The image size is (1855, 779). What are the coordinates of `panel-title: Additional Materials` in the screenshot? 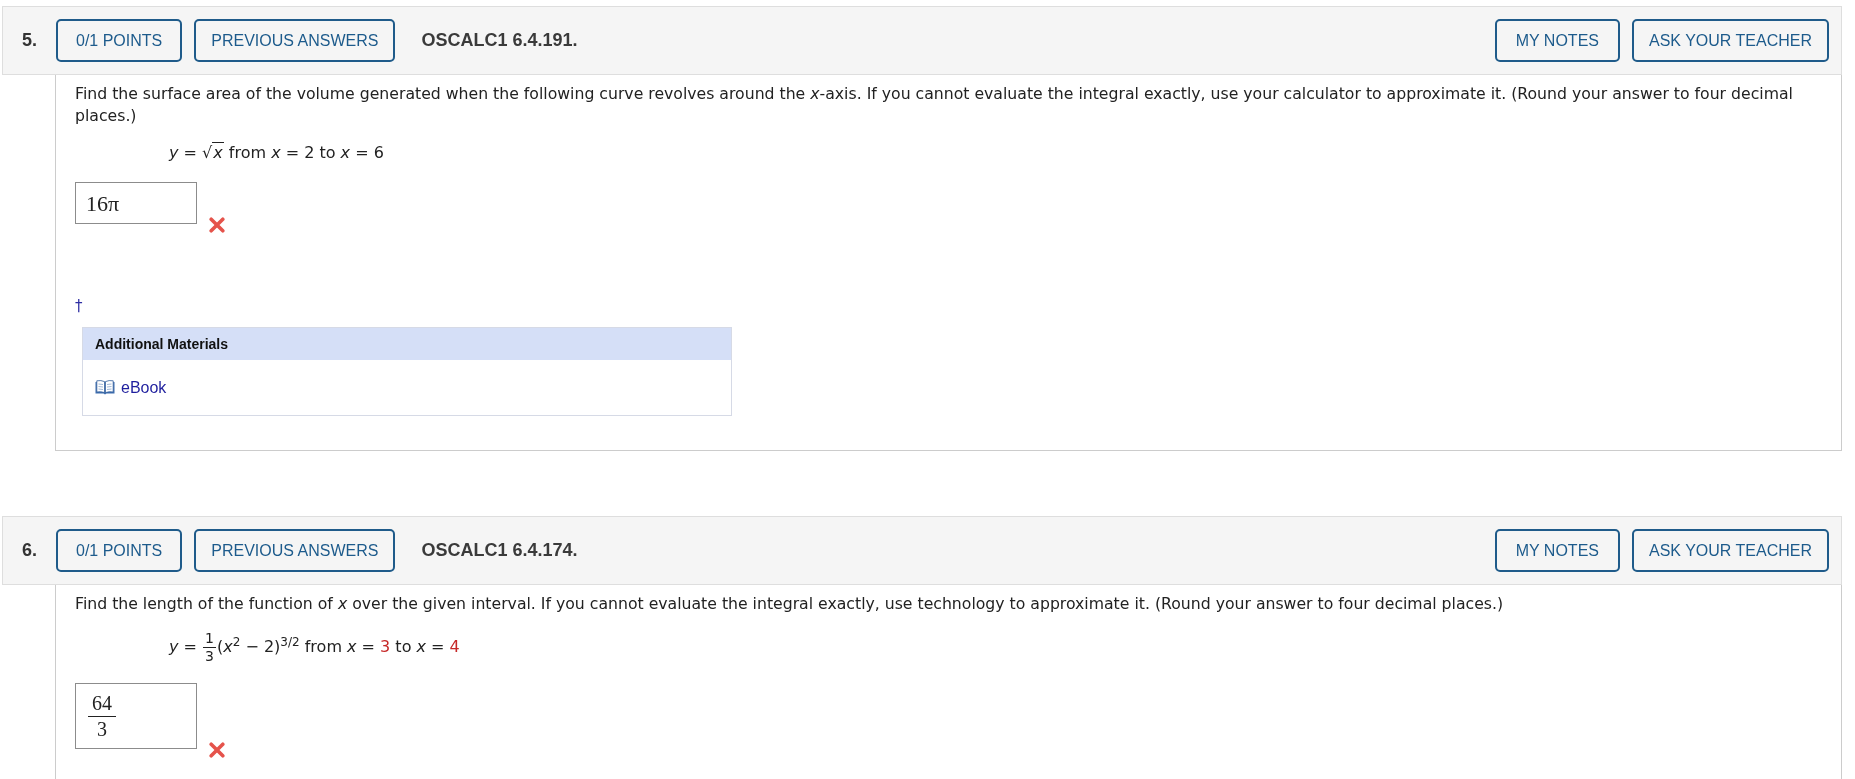 It's located at (407, 344).